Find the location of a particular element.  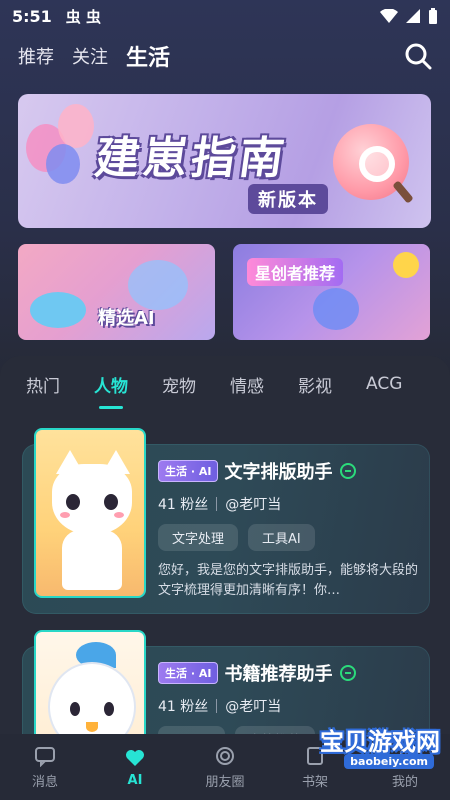

card-title-row: 生活 · AI 文字排版助手 is located at coordinates (288, 471).